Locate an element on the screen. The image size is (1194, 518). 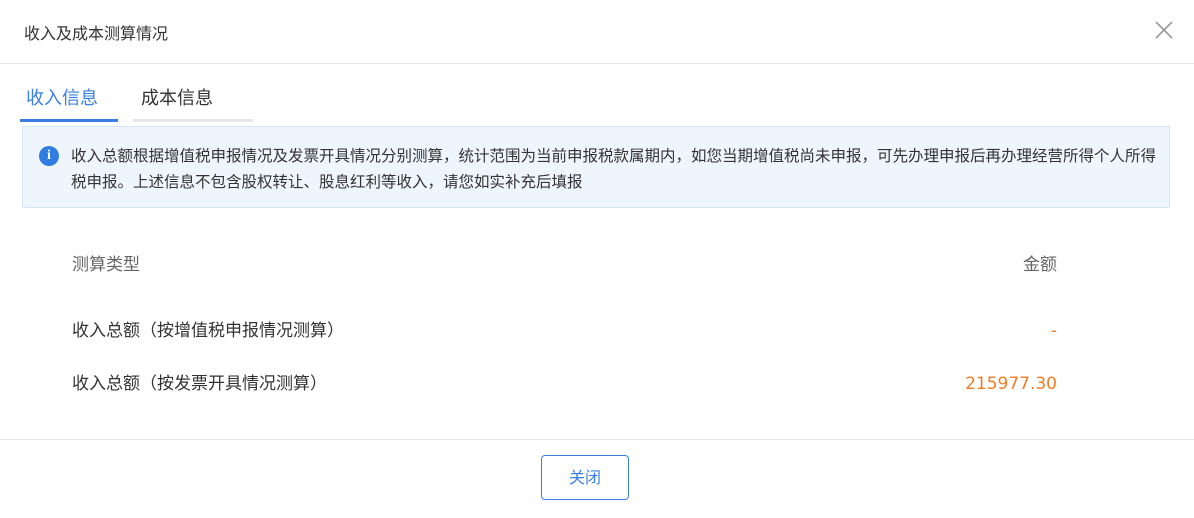
close-button: 关闭 is located at coordinates (585, 477).